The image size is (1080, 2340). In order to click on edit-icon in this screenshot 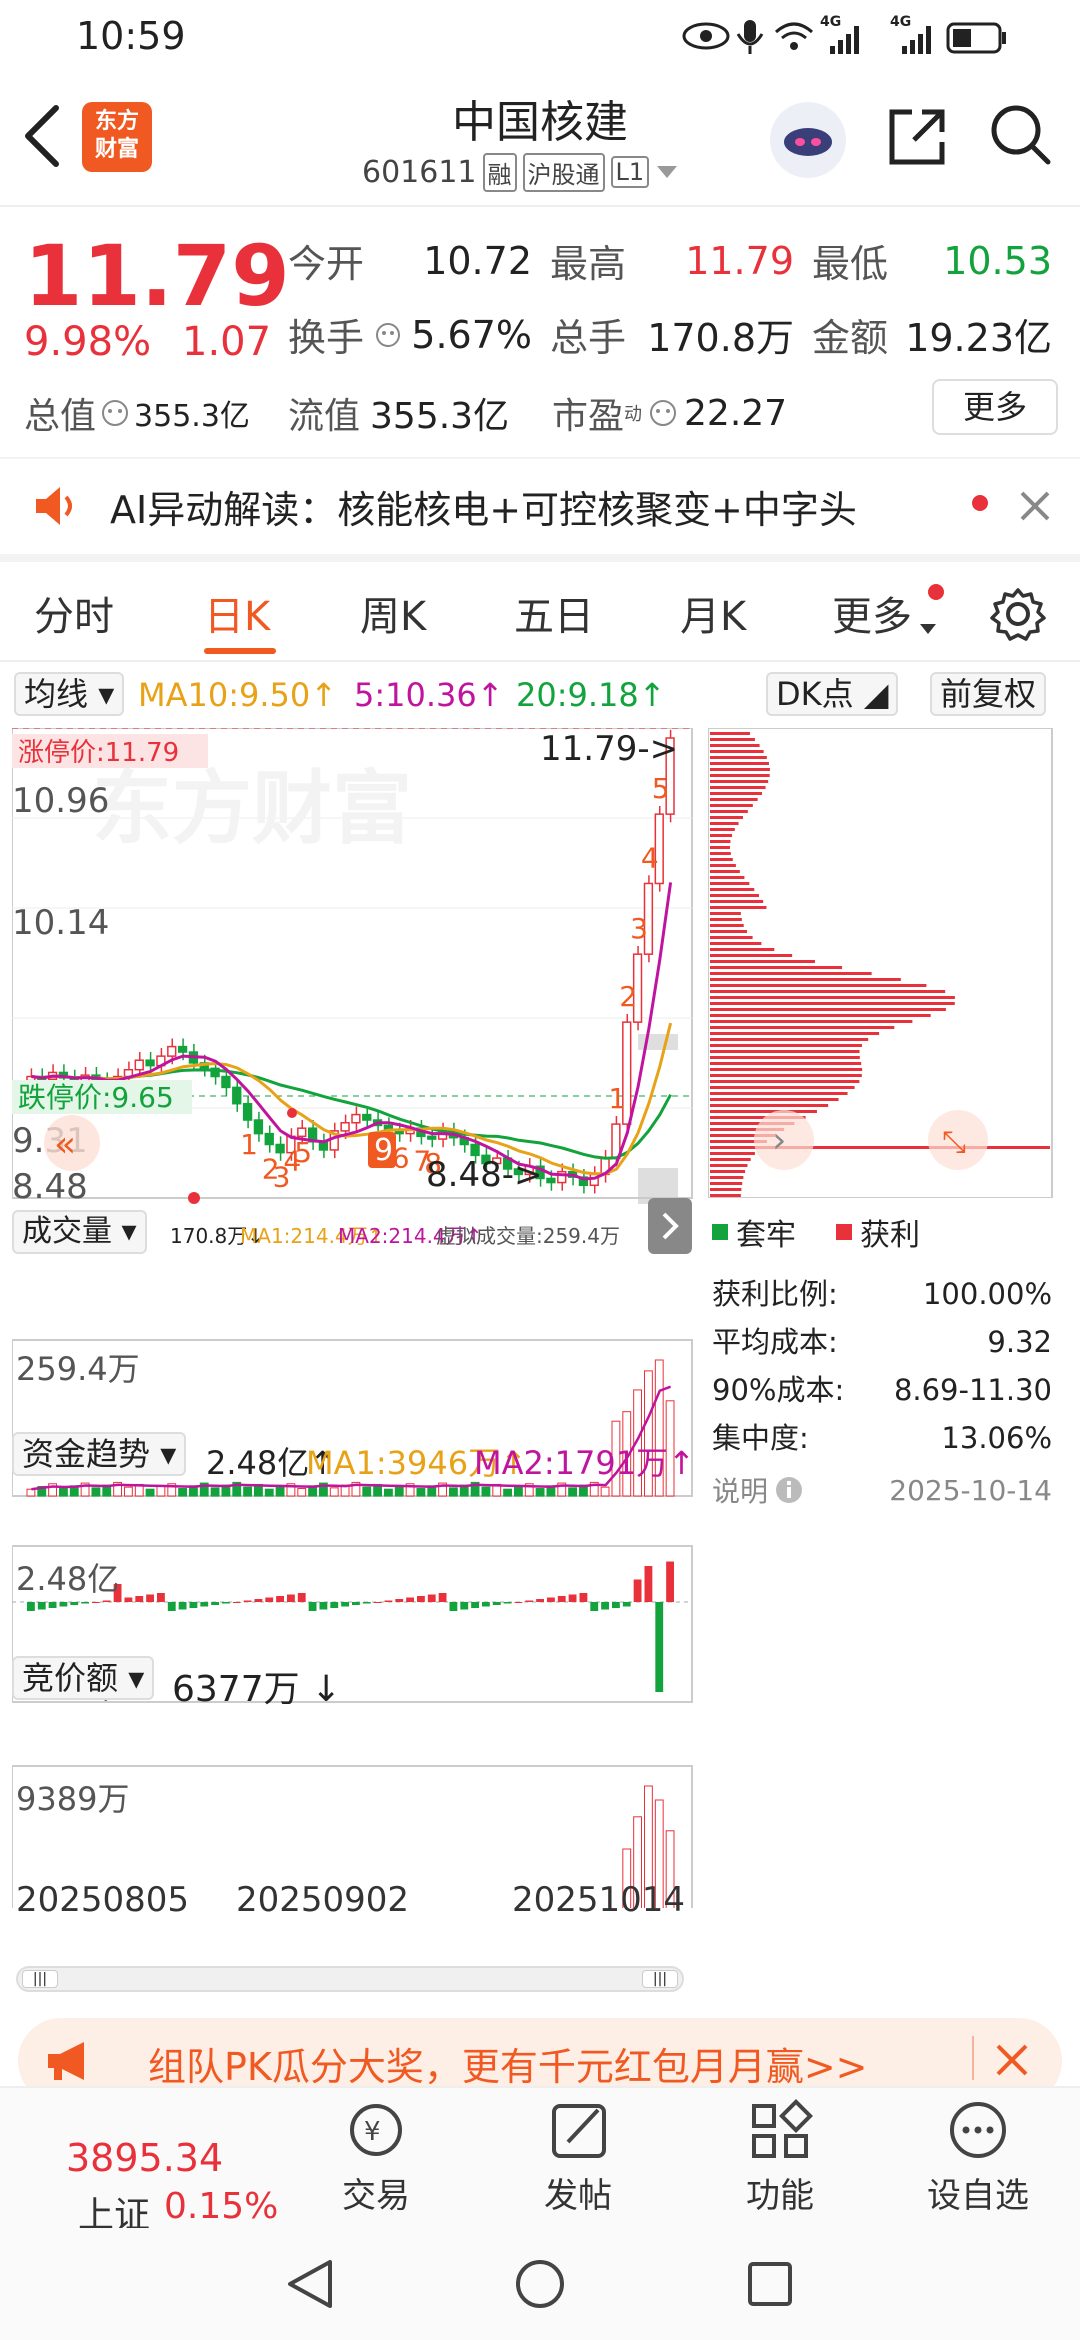, I will do `click(579, 2131)`.